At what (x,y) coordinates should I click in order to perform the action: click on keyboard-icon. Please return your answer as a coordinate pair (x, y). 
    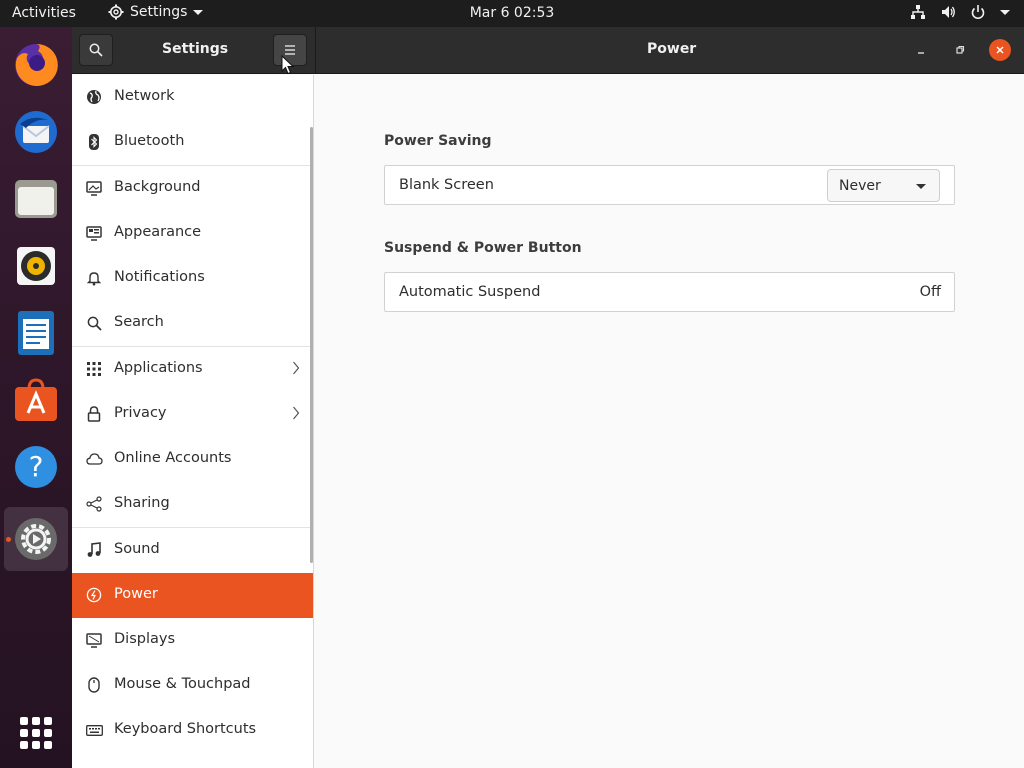
    Looking at the image, I should click on (94, 730).